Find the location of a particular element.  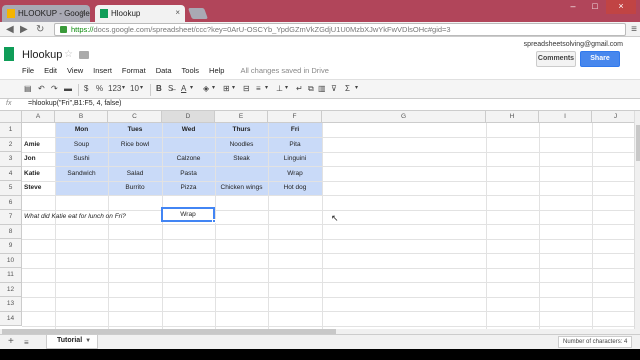

row-header-13: 13 is located at coordinates (11, 304).